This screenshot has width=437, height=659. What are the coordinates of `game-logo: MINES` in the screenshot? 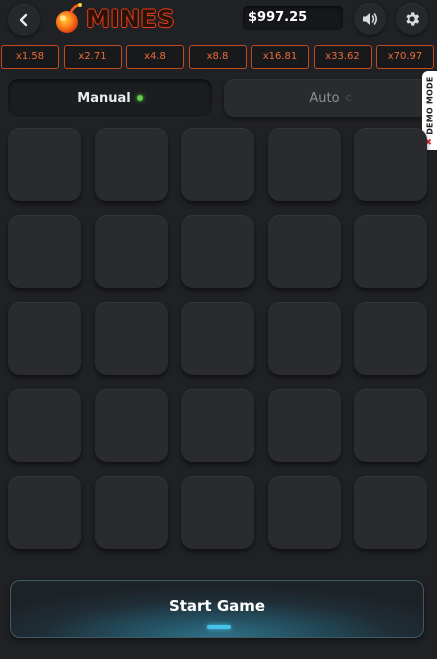 It's located at (114, 19).